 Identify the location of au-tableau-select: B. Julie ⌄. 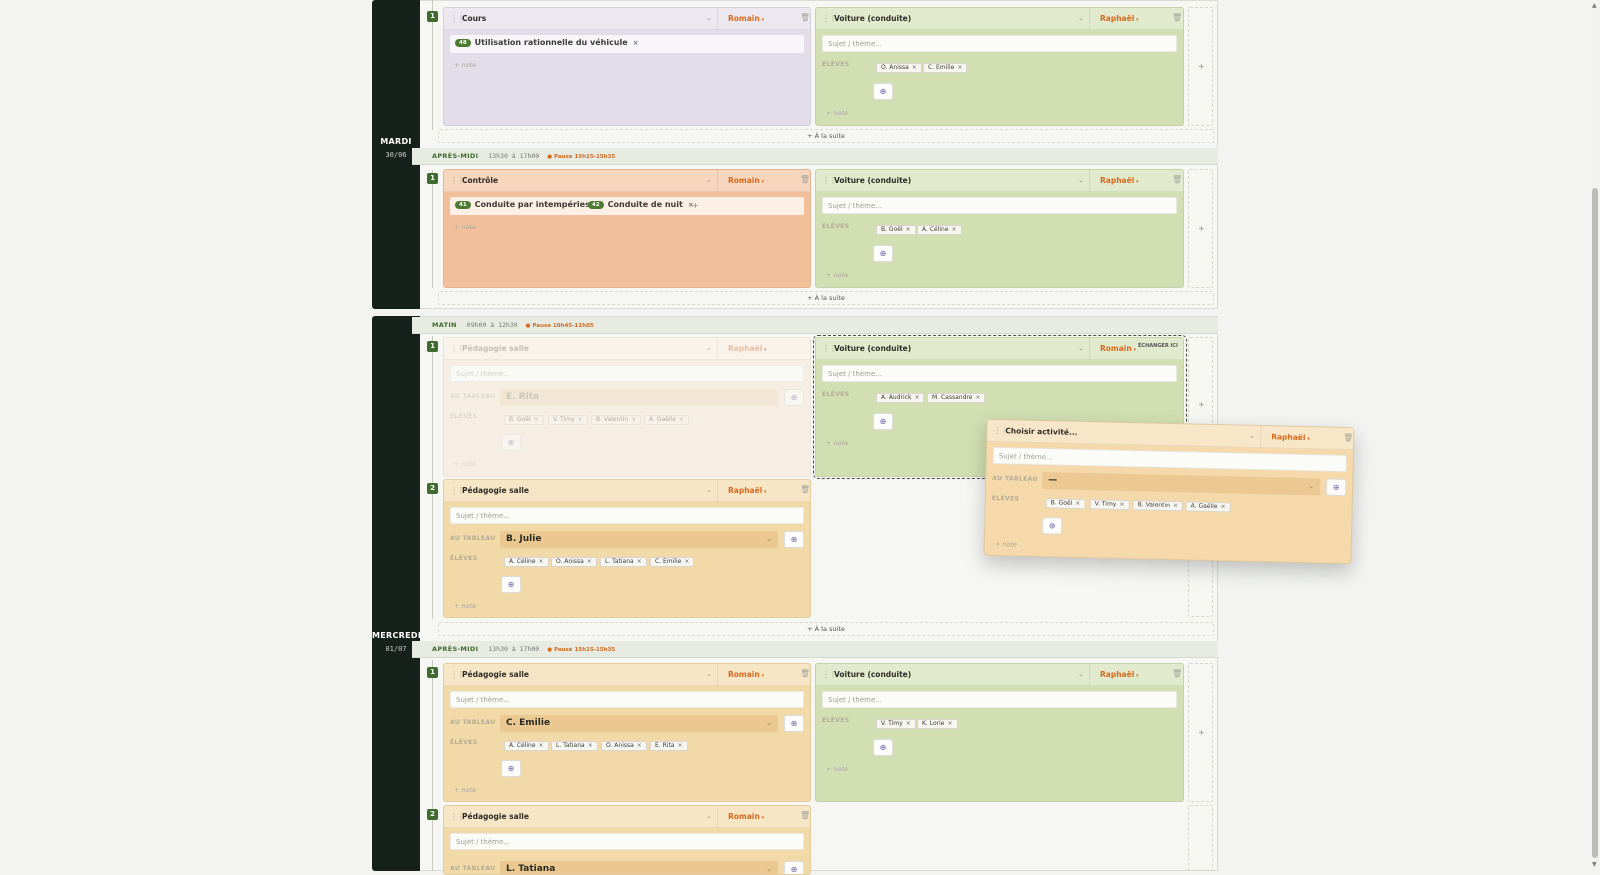
(639, 539).